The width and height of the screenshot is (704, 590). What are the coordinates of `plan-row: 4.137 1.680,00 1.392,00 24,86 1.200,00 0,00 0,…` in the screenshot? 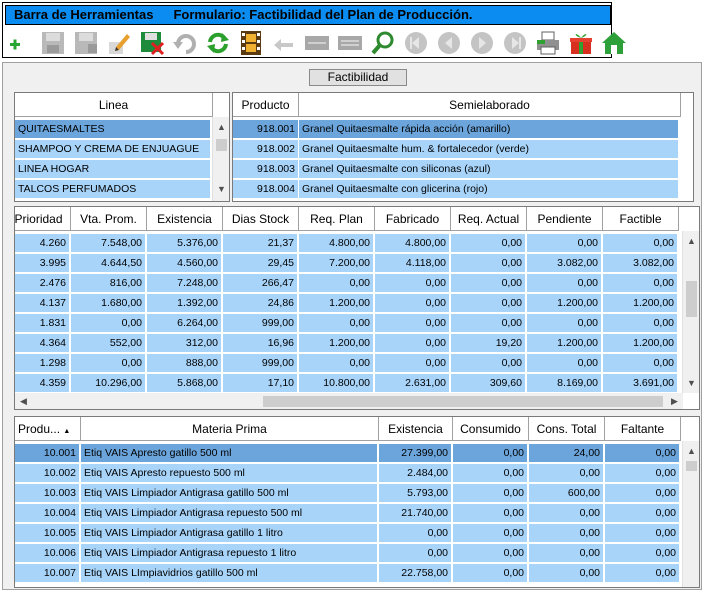 It's located at (347, 303).